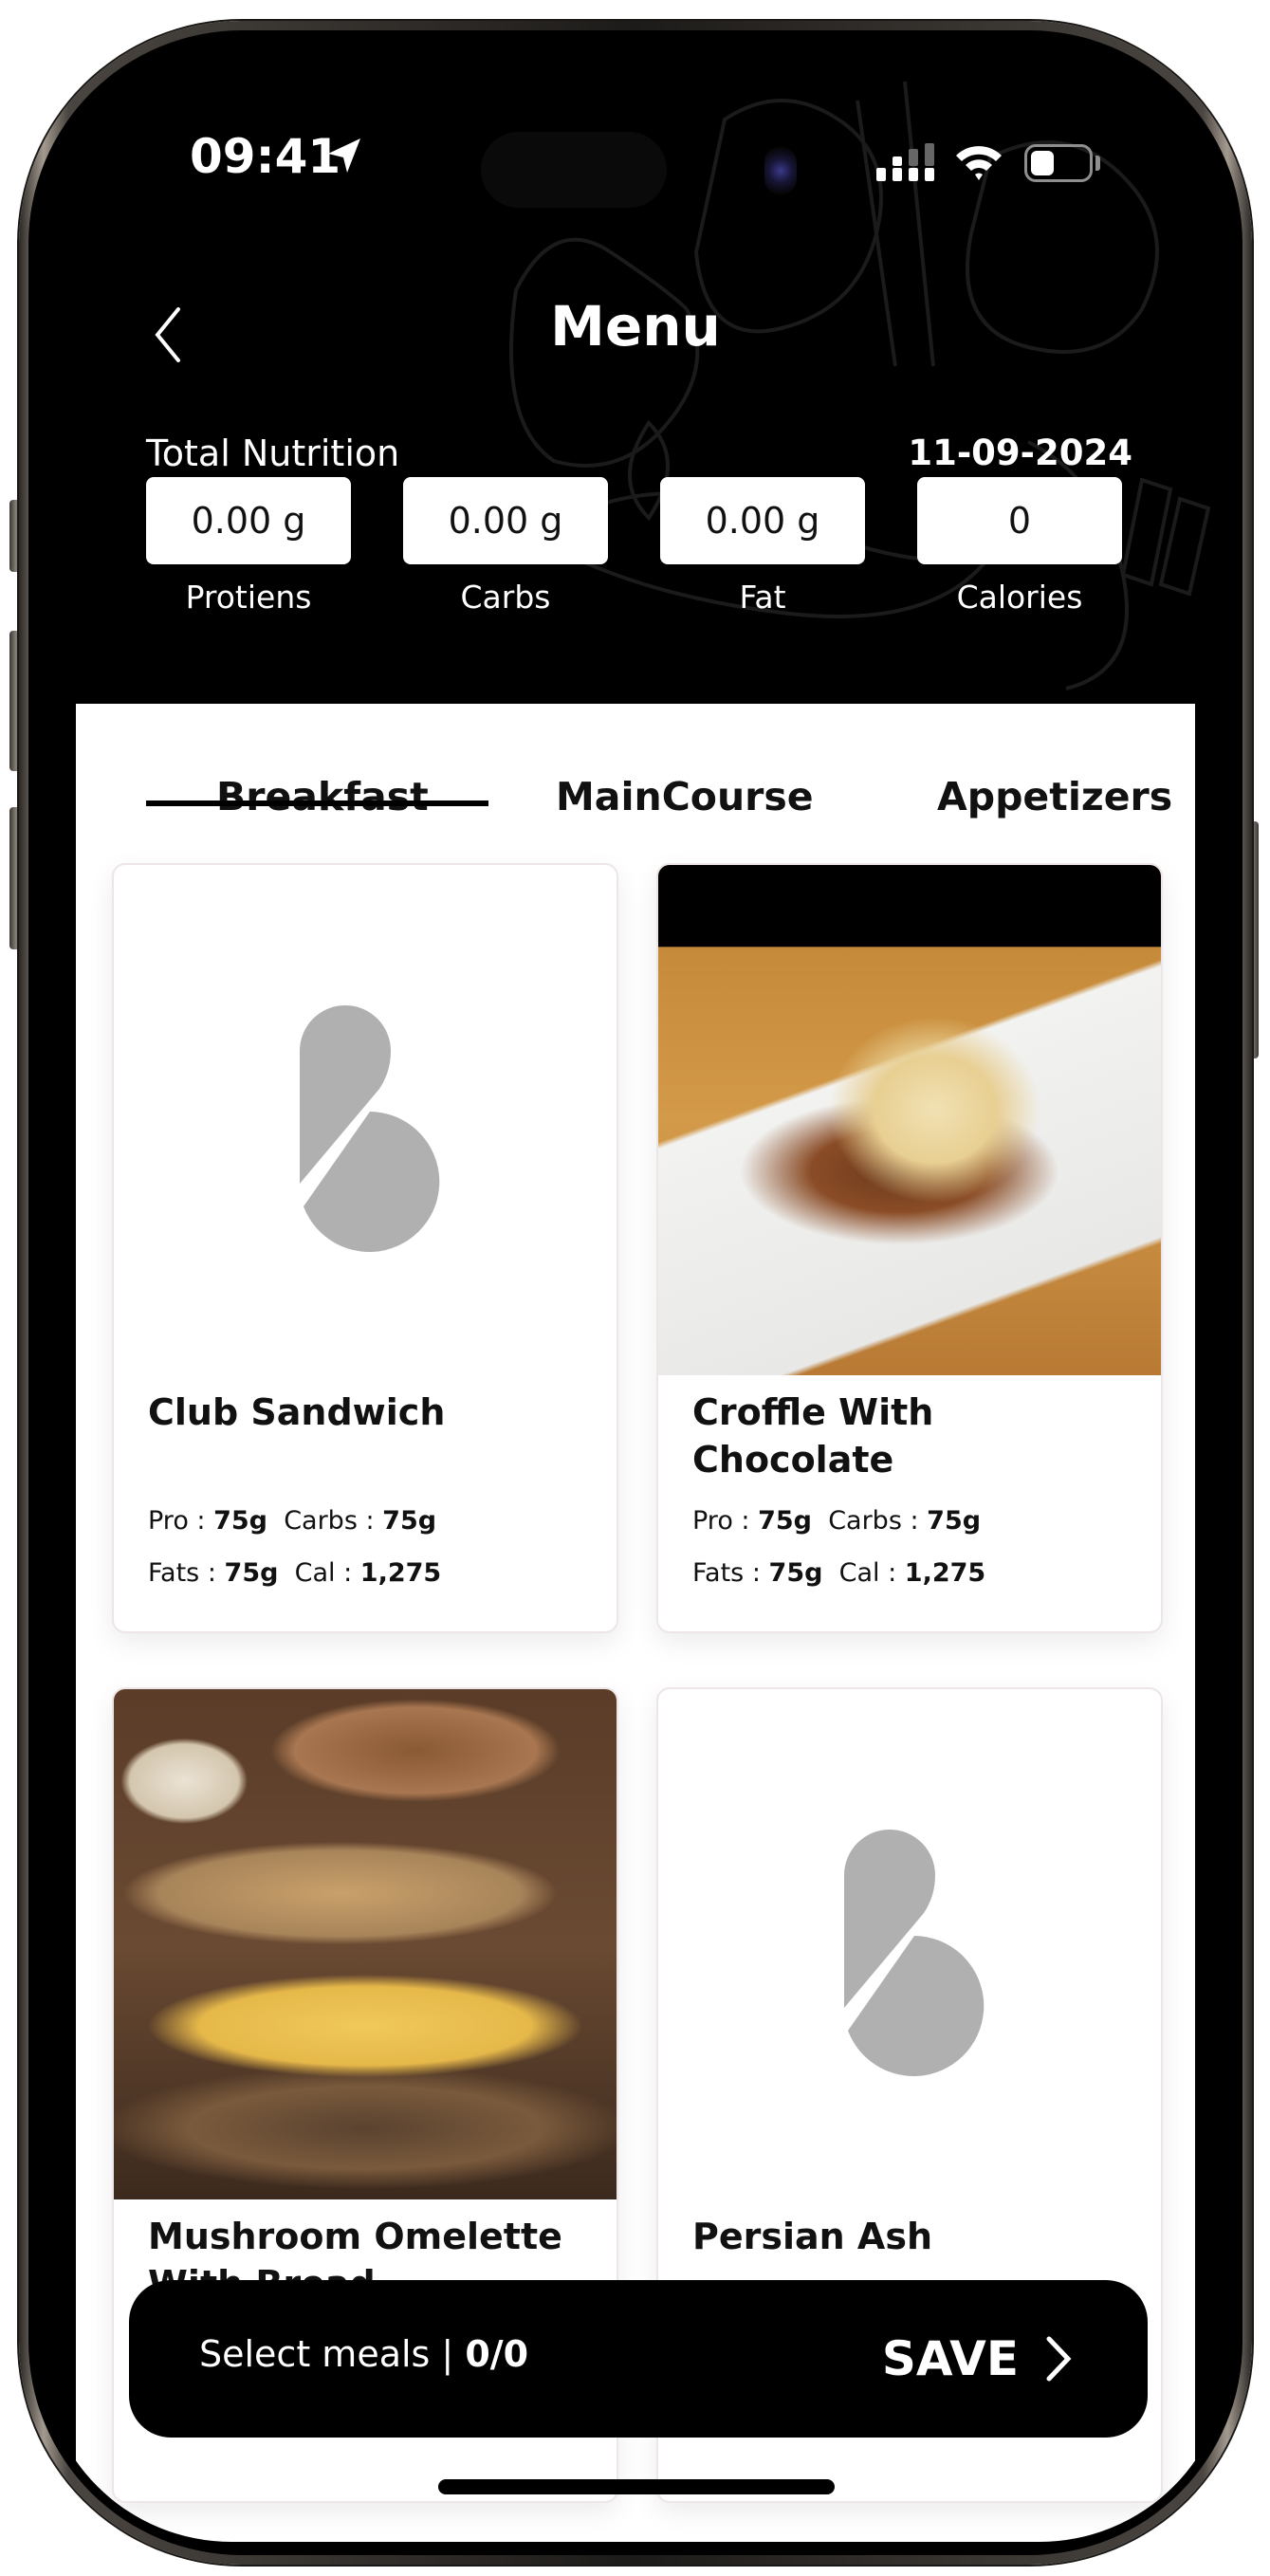 This screenshot has width=1270, height=2576. I want to click on page-title: Menu, so click(635, 326).